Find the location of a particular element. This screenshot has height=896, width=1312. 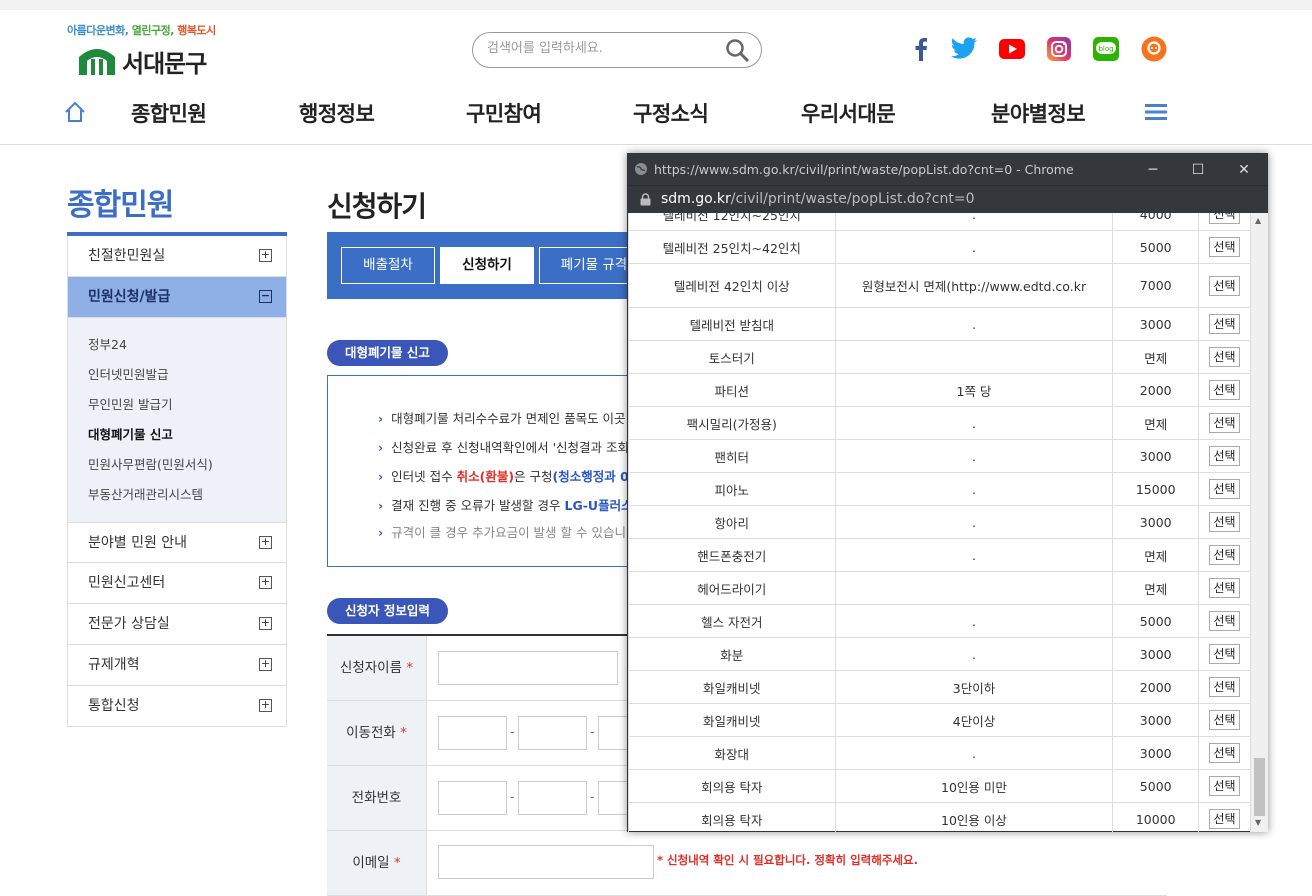

submenu-bulky-waste: 대형폐기물 신고 is located at coordinates (187, 435).